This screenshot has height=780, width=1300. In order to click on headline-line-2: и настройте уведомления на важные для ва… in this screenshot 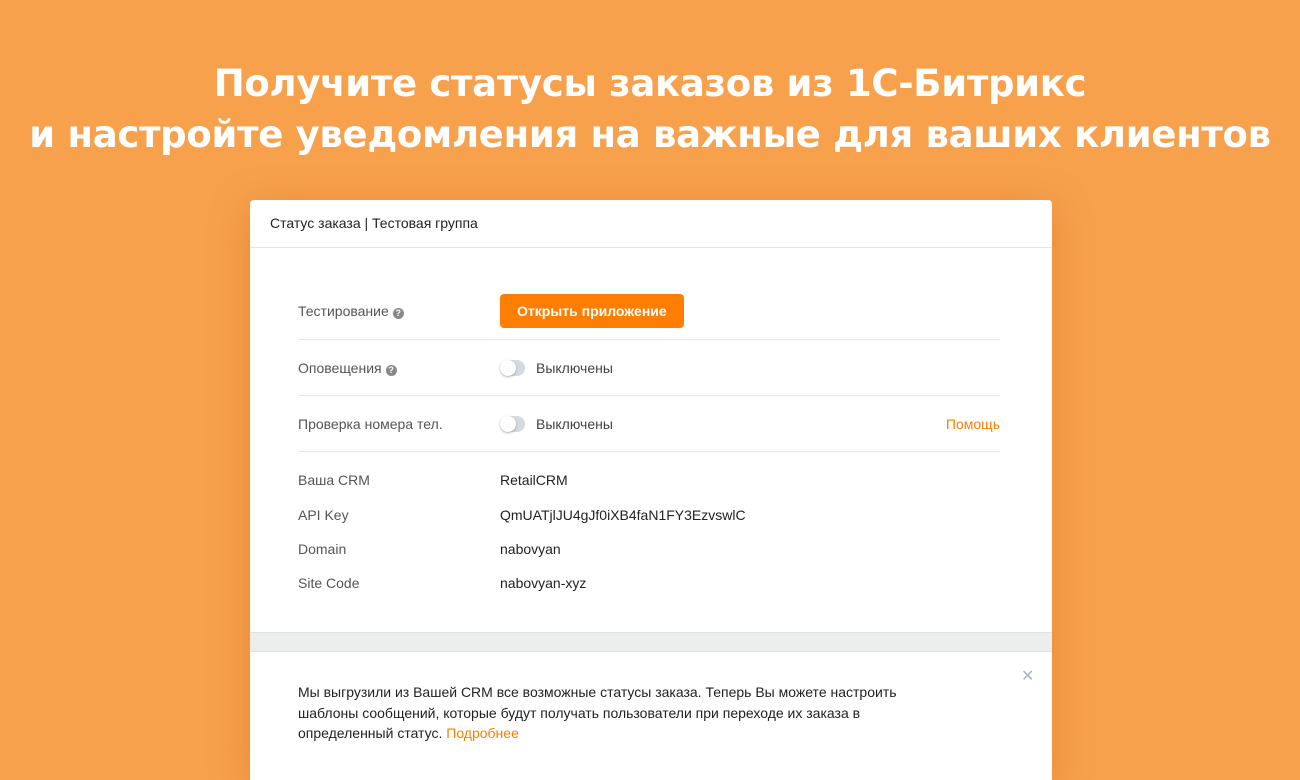, I will do `click(650, 134)`.